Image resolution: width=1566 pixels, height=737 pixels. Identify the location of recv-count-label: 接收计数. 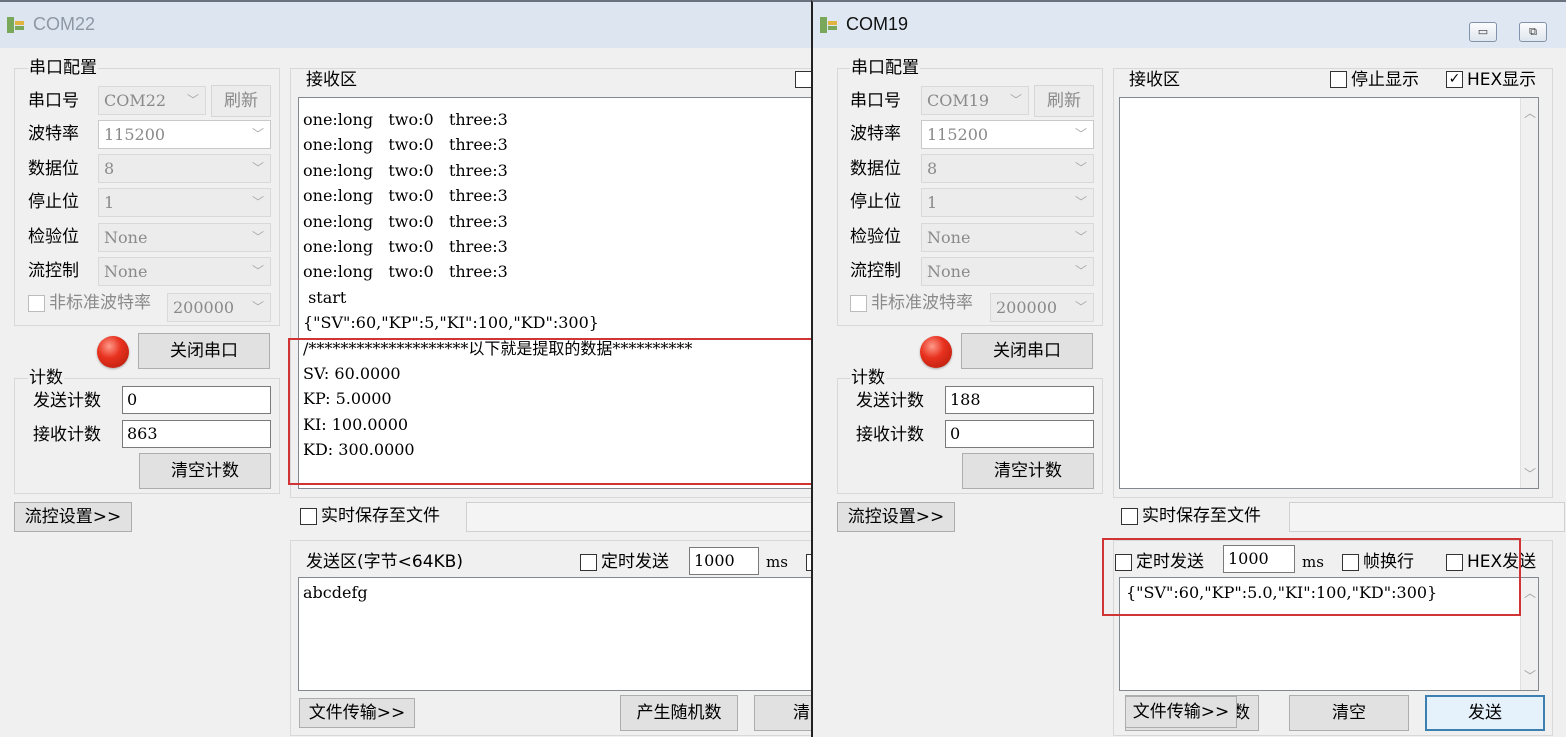
(67, 435).